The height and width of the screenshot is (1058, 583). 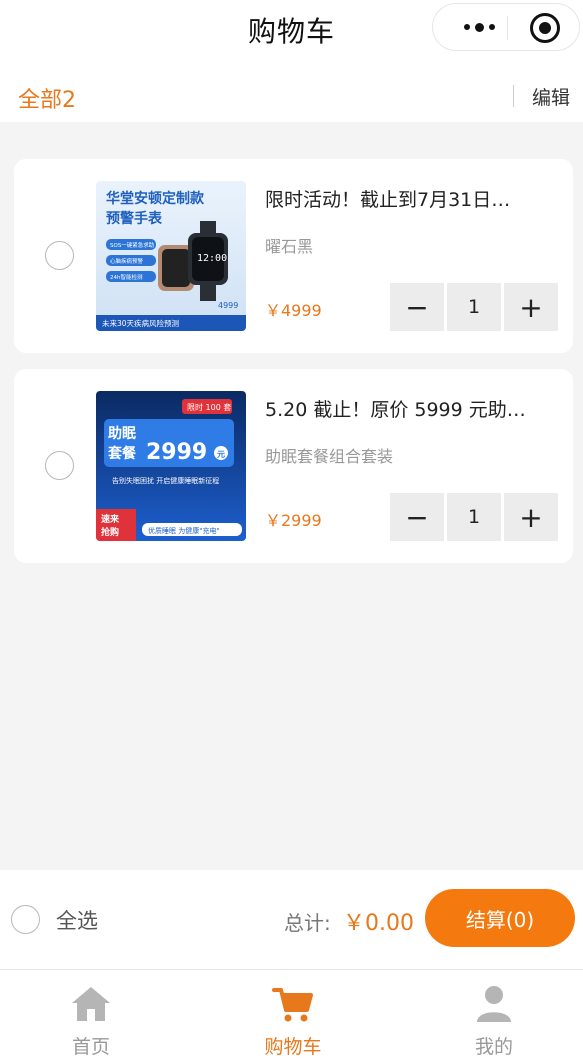 I want to click on close-mini-program-icon, so click(x=545, y=28).